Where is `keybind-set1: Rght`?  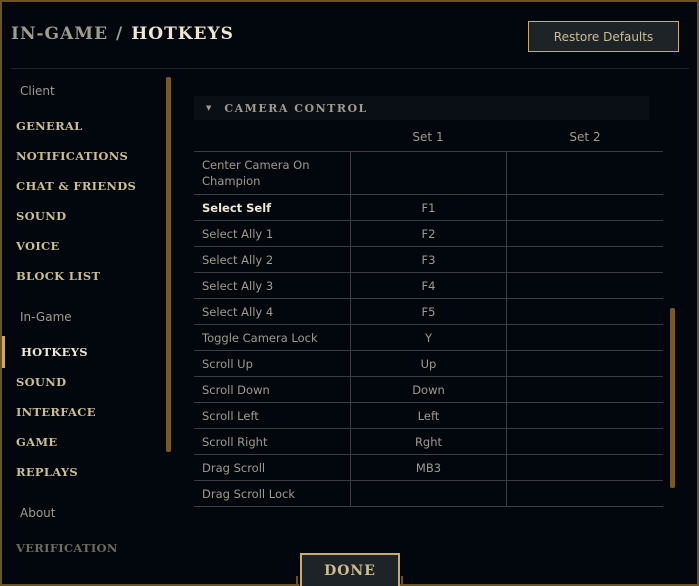 keybind-set1: Rght is located at coordinates (428, 441).